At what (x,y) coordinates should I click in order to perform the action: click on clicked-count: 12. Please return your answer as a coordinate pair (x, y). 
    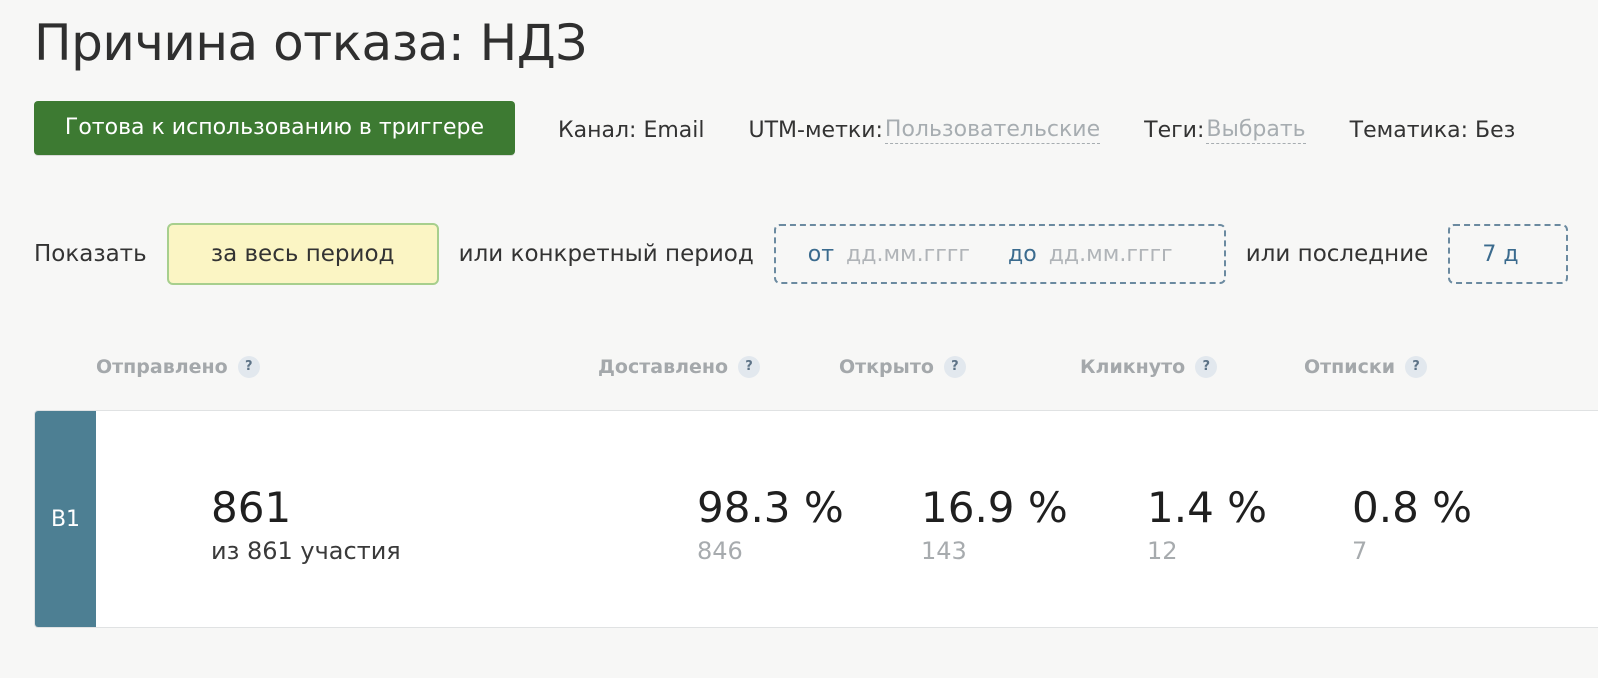
    Looking at the image, I should click on (1162, 551).